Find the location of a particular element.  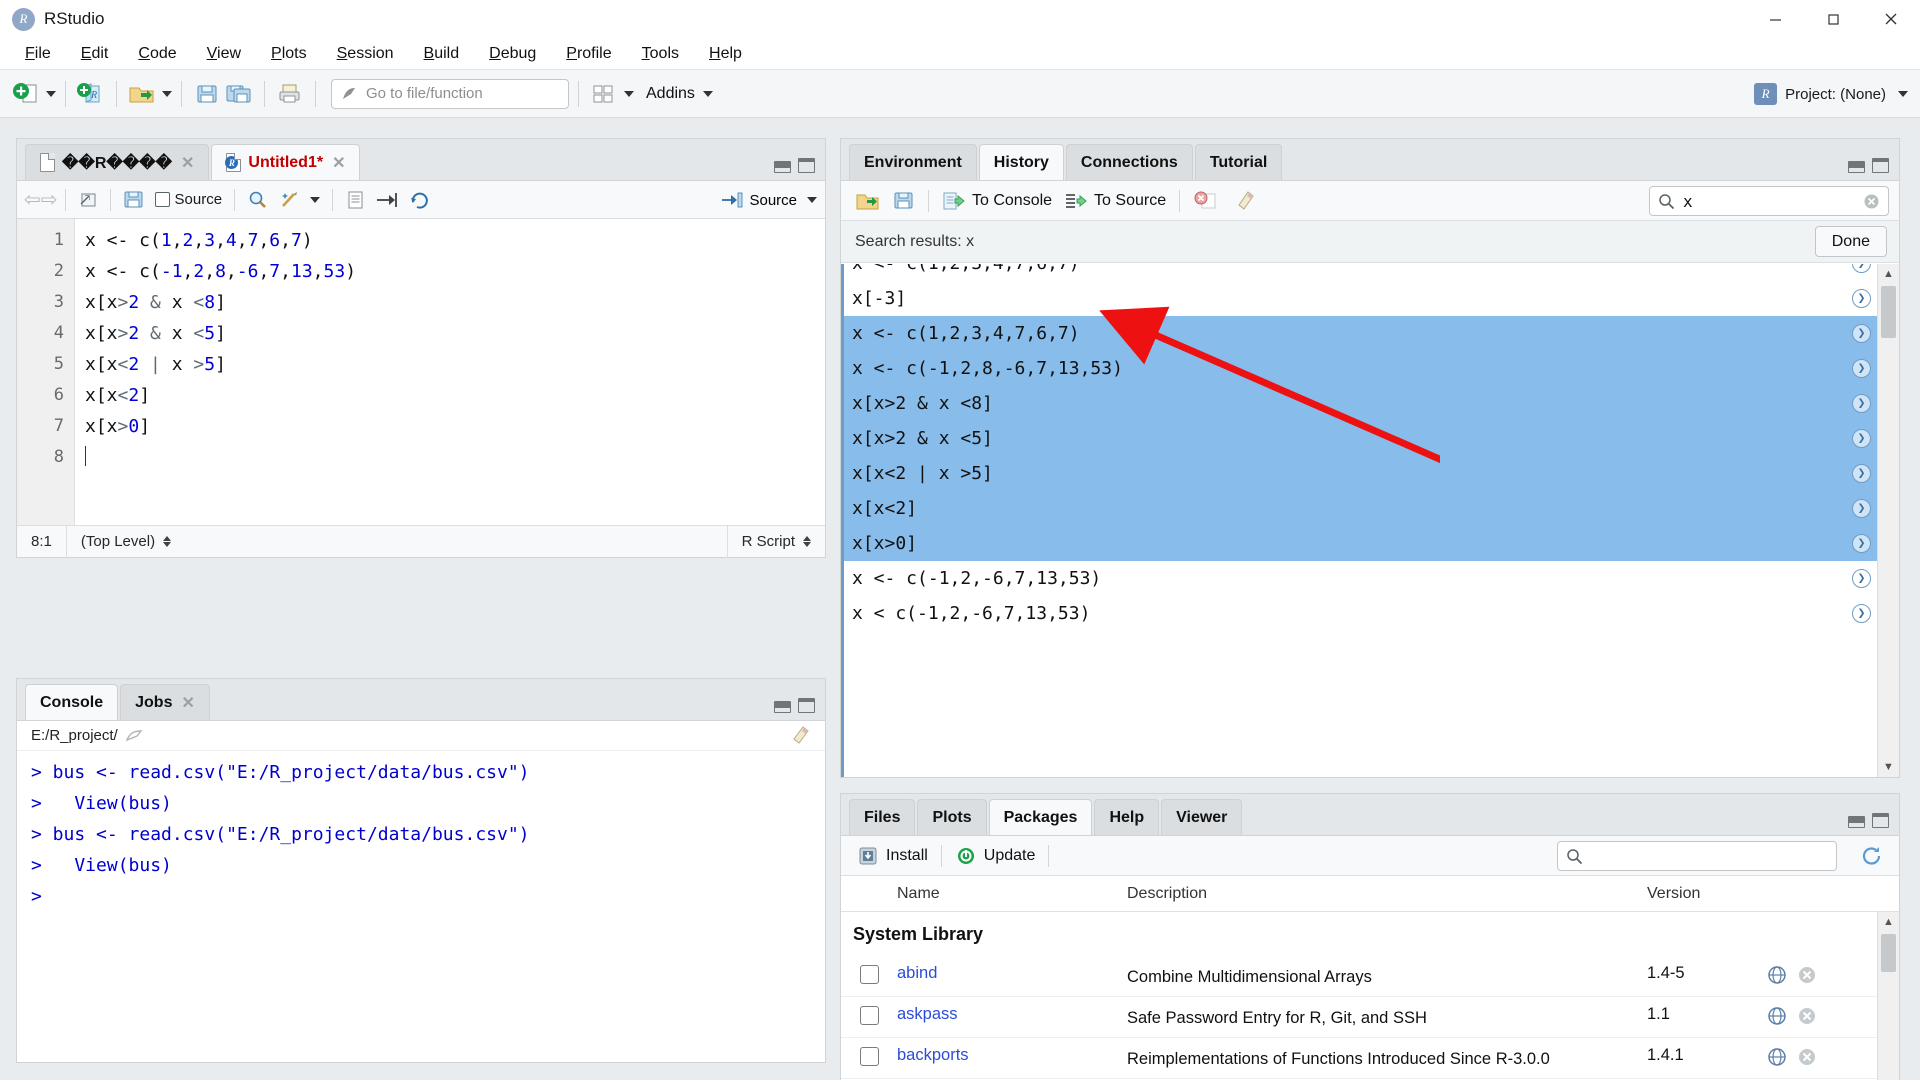

history-row: x[x>2 & x <8] ❯ is located at coordinates (1360, 403).